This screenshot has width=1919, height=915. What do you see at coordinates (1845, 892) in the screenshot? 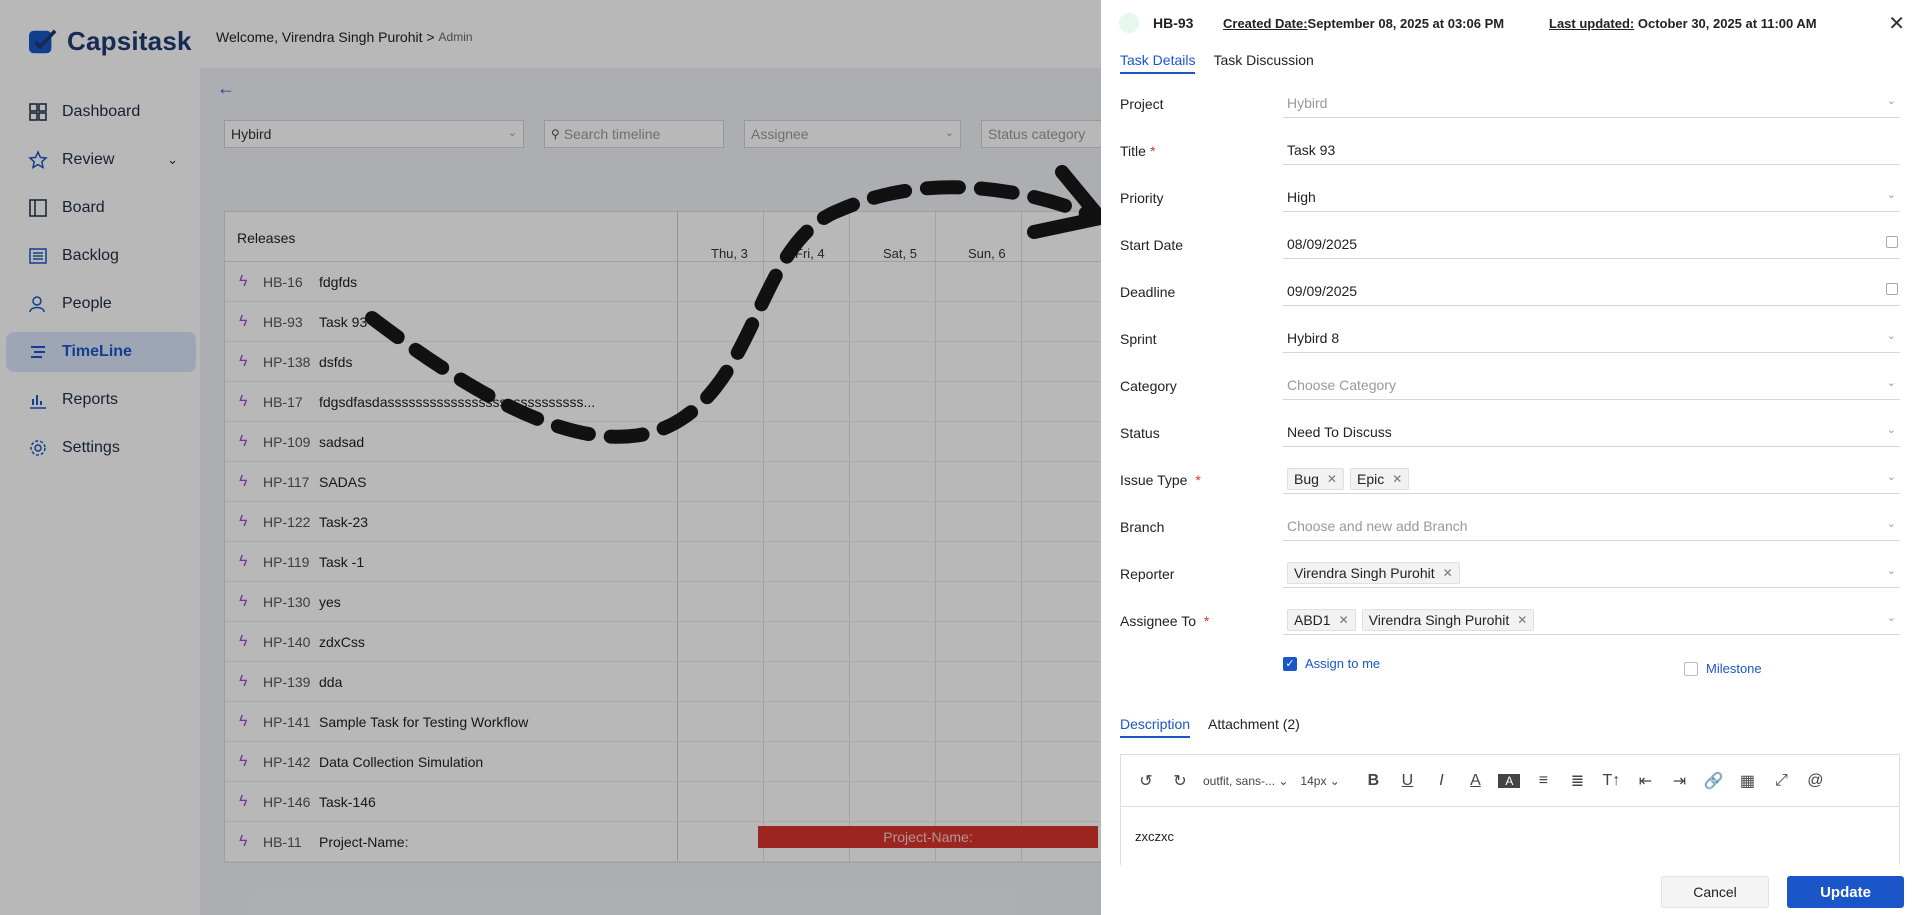
I see `update-button: Update` at bounding box center [1845, 892].